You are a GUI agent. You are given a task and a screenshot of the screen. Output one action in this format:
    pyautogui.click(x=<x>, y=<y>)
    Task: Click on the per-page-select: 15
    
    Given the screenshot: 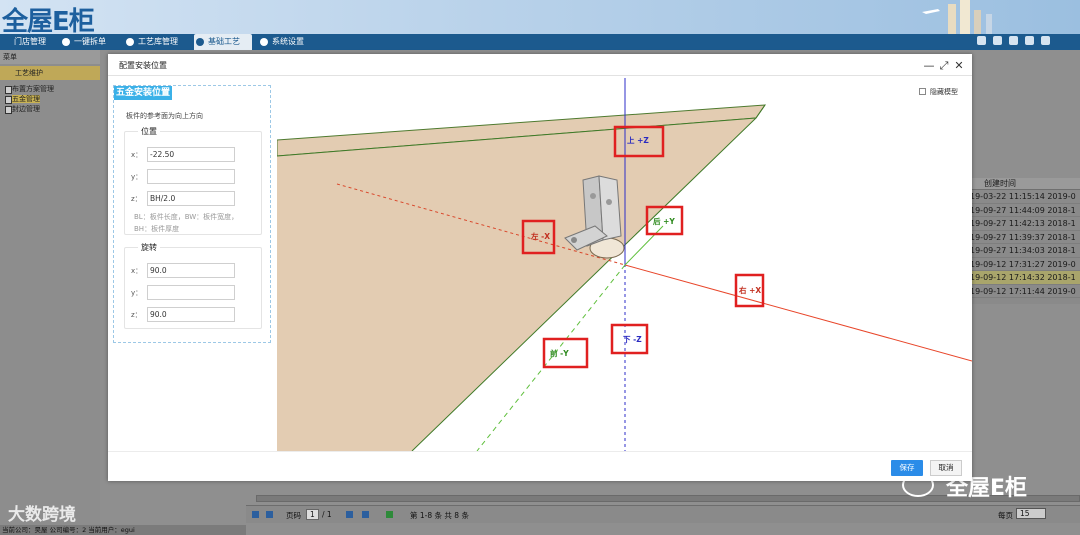 What is the action you would take?
    pyautogui.click(x=1031, y=513)
    